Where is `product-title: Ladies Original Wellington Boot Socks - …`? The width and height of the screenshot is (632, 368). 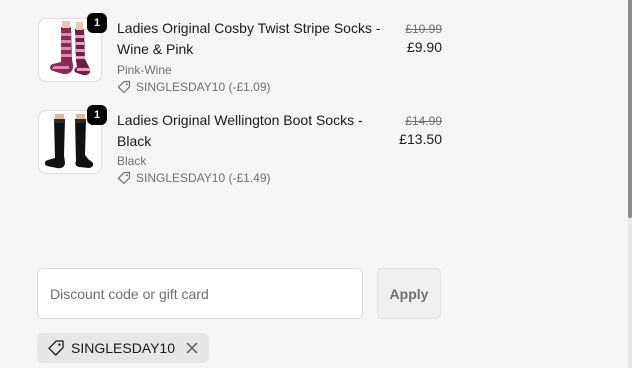 product-title: Ladies Original Wellington Boot Socks - … is located at coordinates (240, 130).